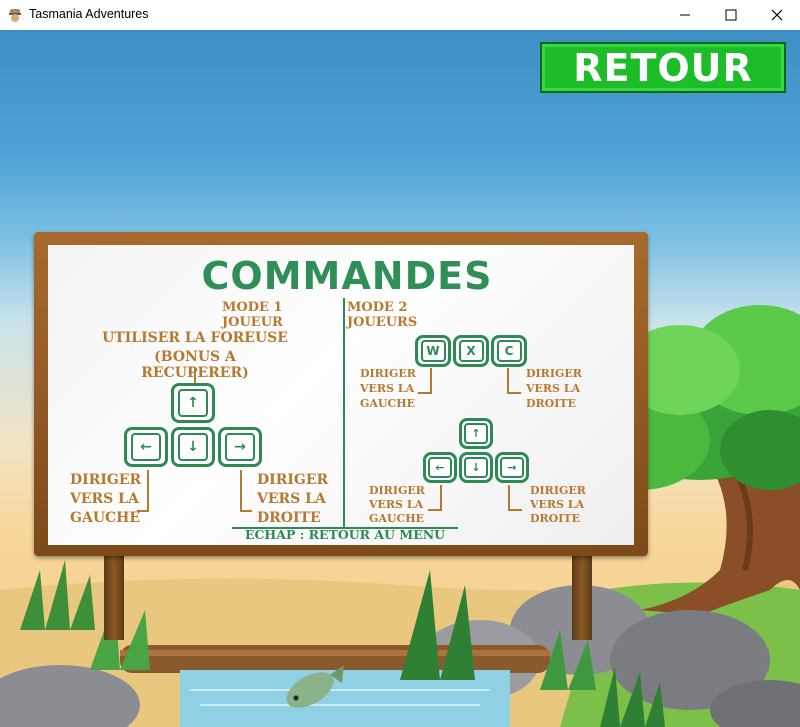 Image resolution: width=800 pixels, height=727 pixels. What do you see at coordinates (582, 595) in the screenshot?
I see `sign-post-right` at bounding box center [582, 595].